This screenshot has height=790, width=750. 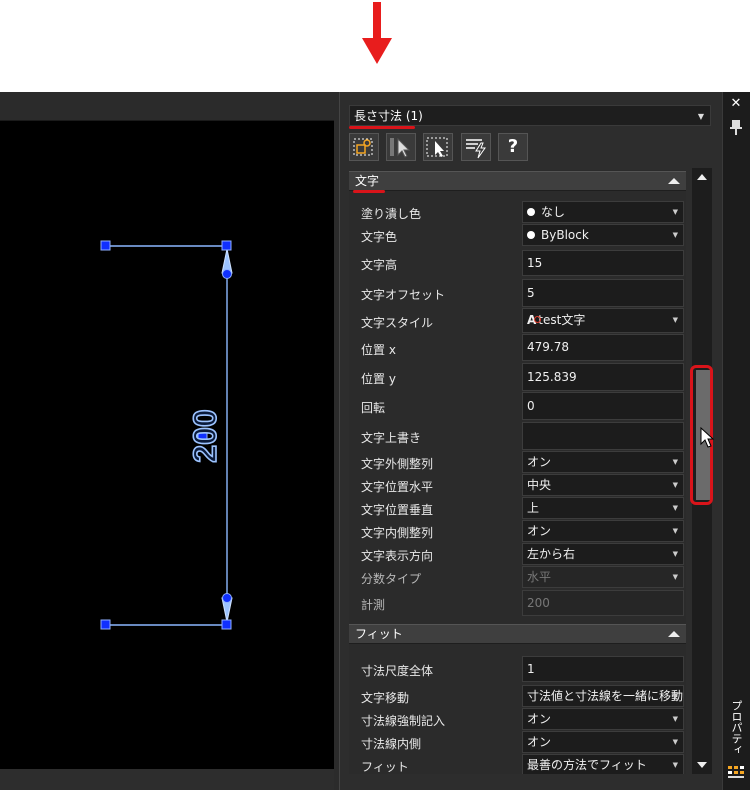 What do you see at coordinates (517, 669) in the screenshot?
I see `property-row: 寸法尺度全体 1` at bounding box center [517, 669].